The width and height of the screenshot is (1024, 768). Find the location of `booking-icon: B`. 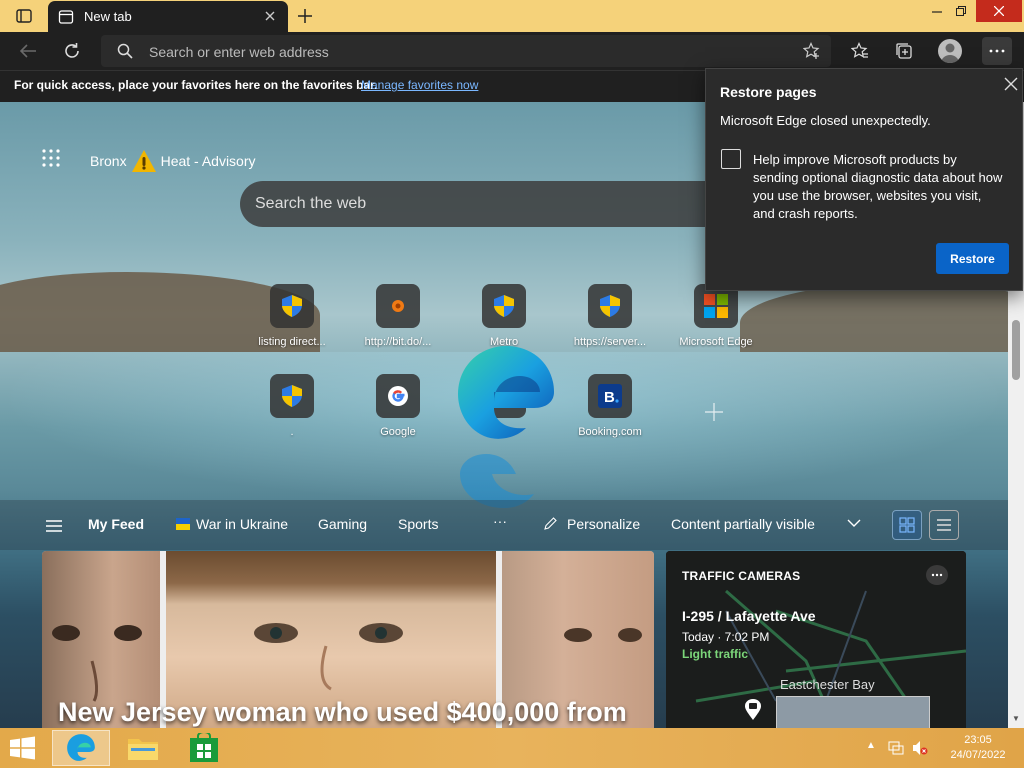

booking-icon: B is located at coordinates (610, 396).